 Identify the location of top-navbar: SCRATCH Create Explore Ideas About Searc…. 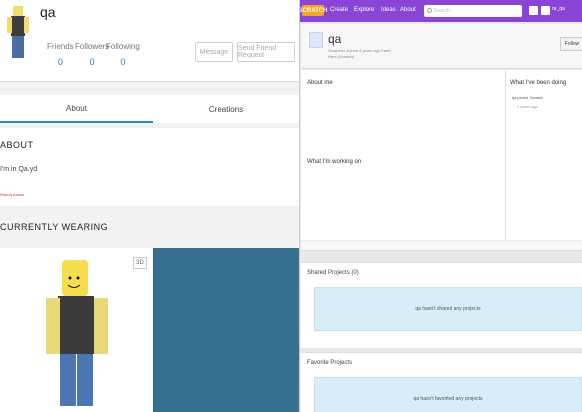
(441, 11).